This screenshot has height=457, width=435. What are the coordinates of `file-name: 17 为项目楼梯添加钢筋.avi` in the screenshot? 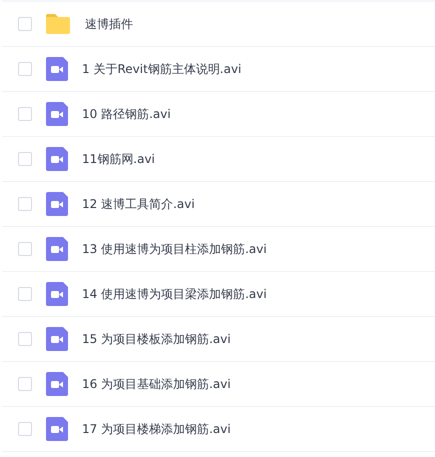 It's located at (156, 429).